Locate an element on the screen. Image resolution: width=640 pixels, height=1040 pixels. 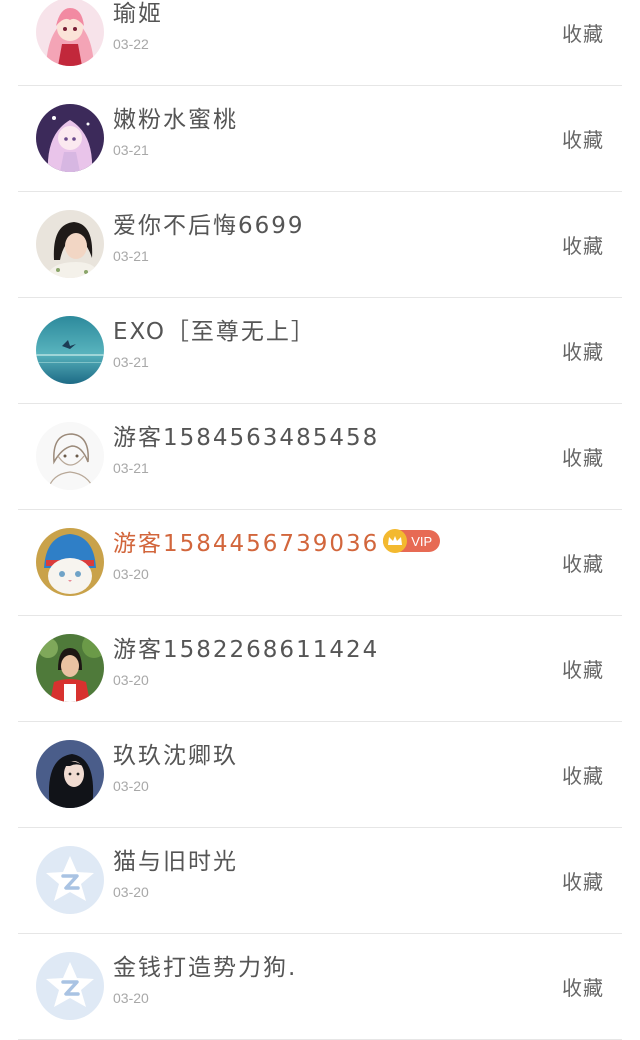
outdoor-girl-avatar is located at coordinates (70, 668).